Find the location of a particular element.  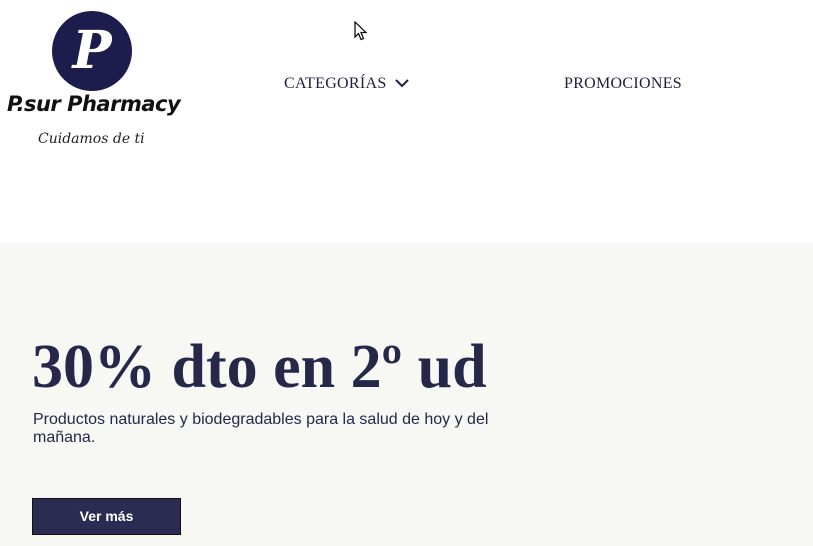

chevron-down-icon is located at coordinates (402, 83).